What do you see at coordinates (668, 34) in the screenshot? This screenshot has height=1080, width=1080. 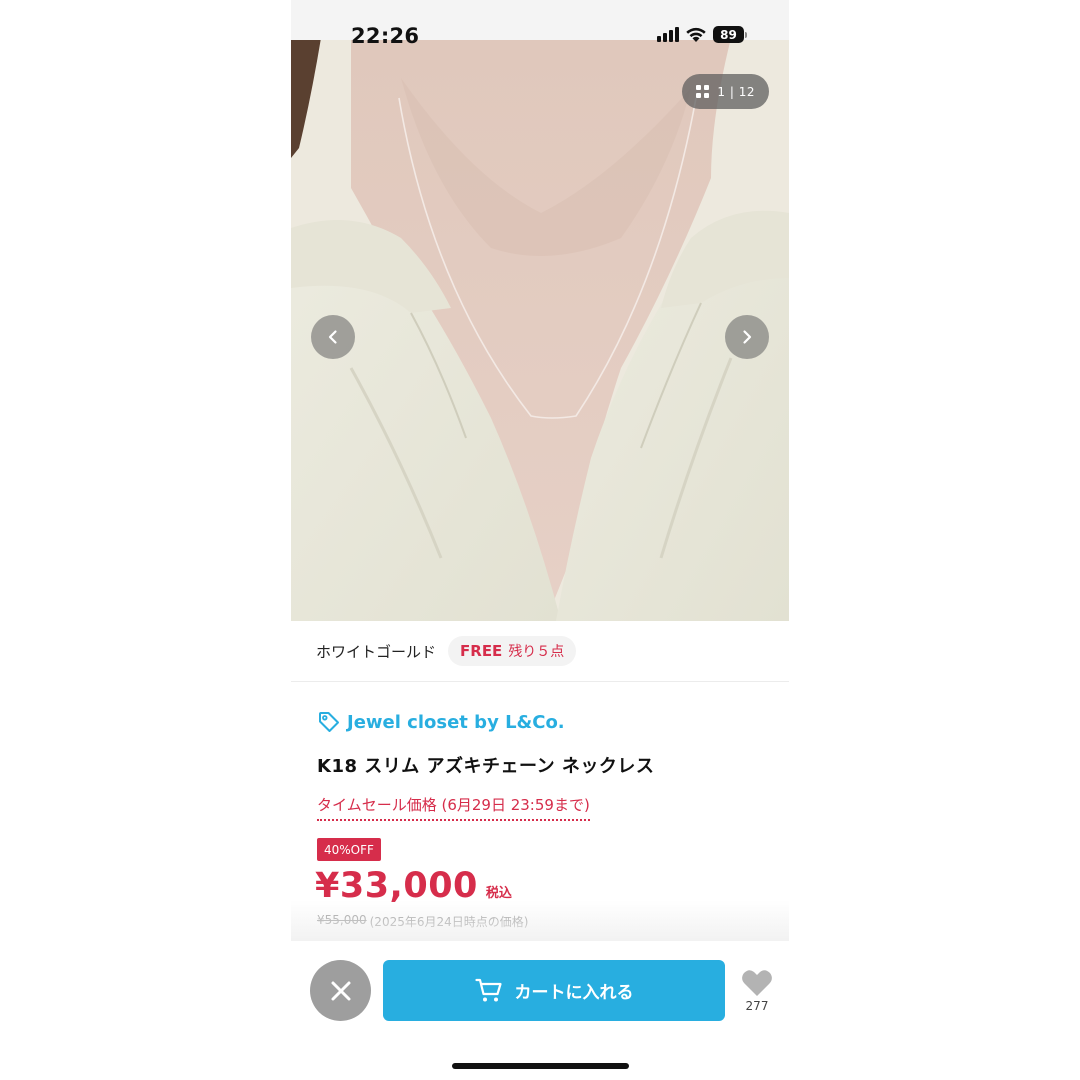 I see `signal-icon` at bounding box center [668, 34].